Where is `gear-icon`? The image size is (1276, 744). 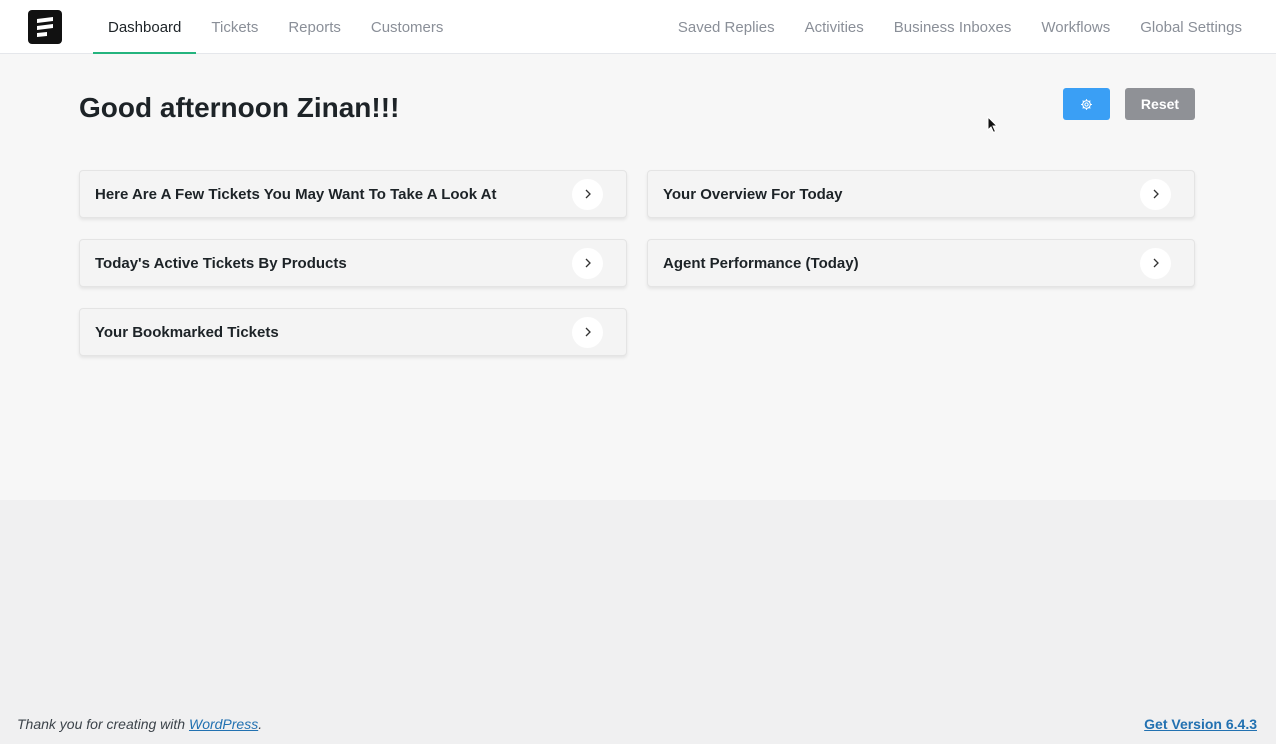 gear-icon is located at coordinates (1086, 104).